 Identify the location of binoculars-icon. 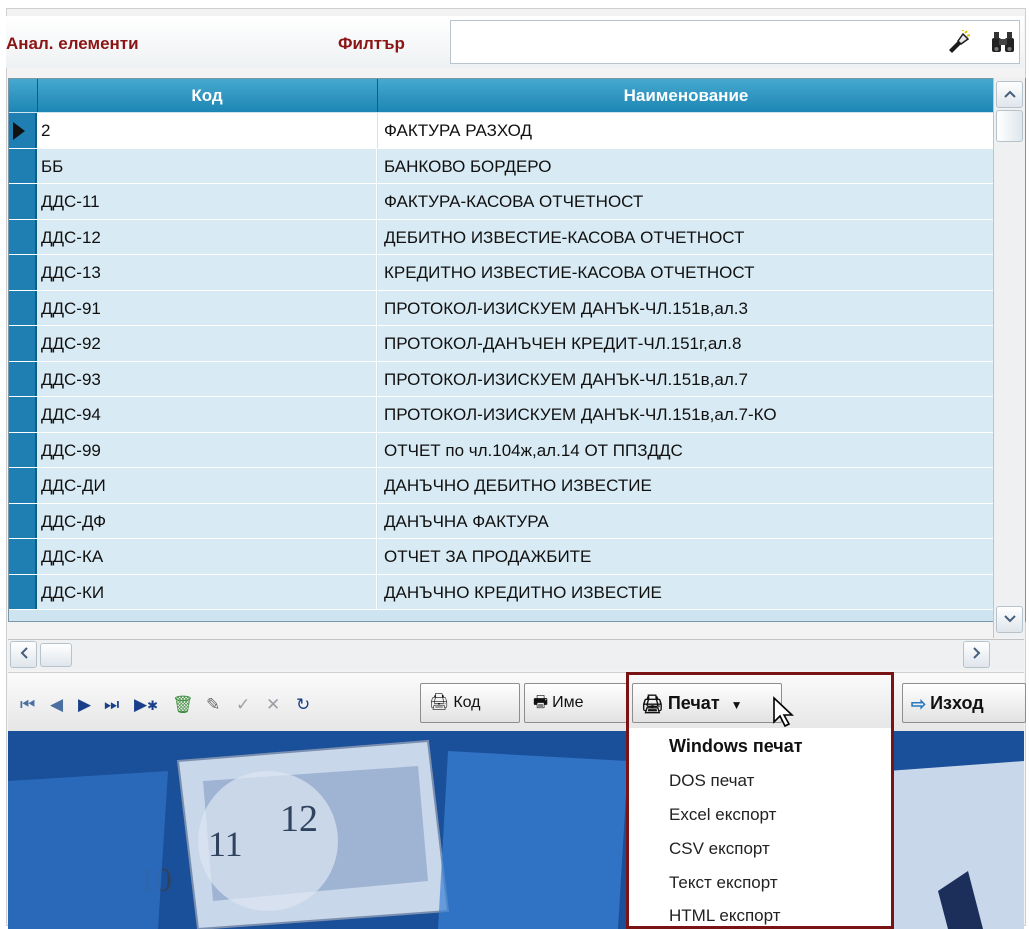
(1003, 42).